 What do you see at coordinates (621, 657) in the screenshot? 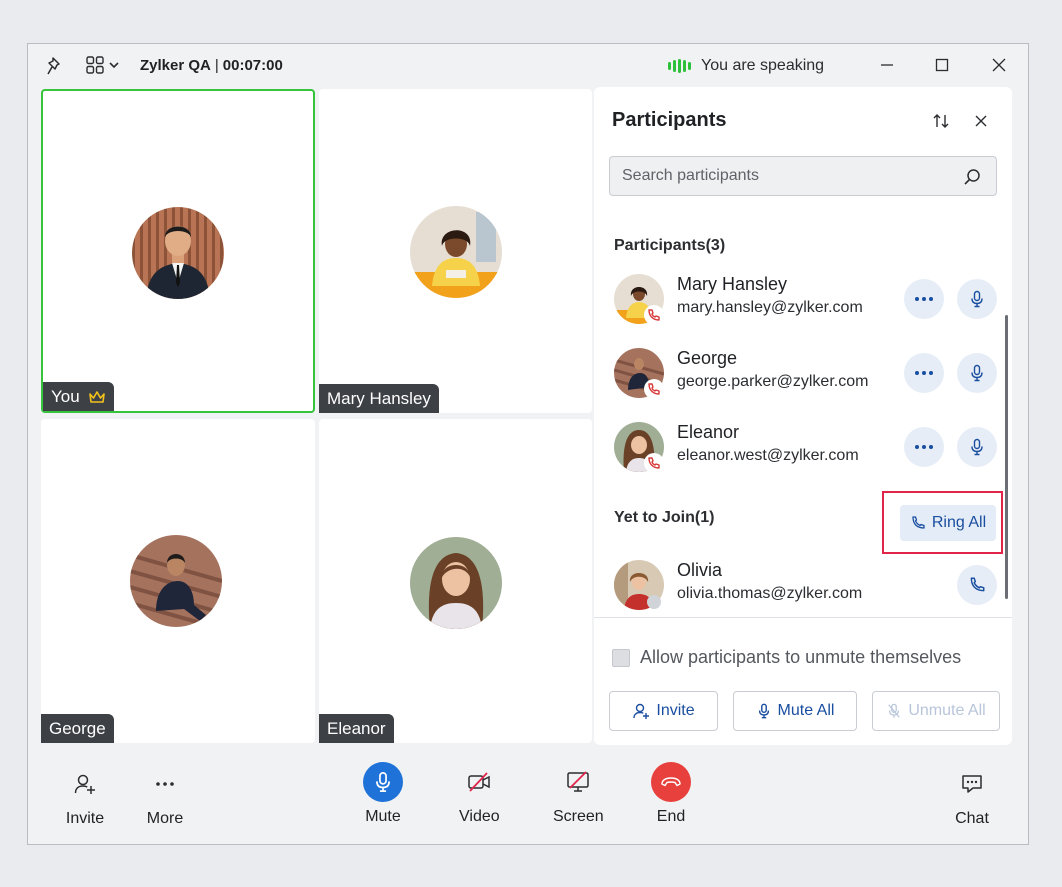
I see `allow-unmute-checkbox` at bounding box center [621, 657].